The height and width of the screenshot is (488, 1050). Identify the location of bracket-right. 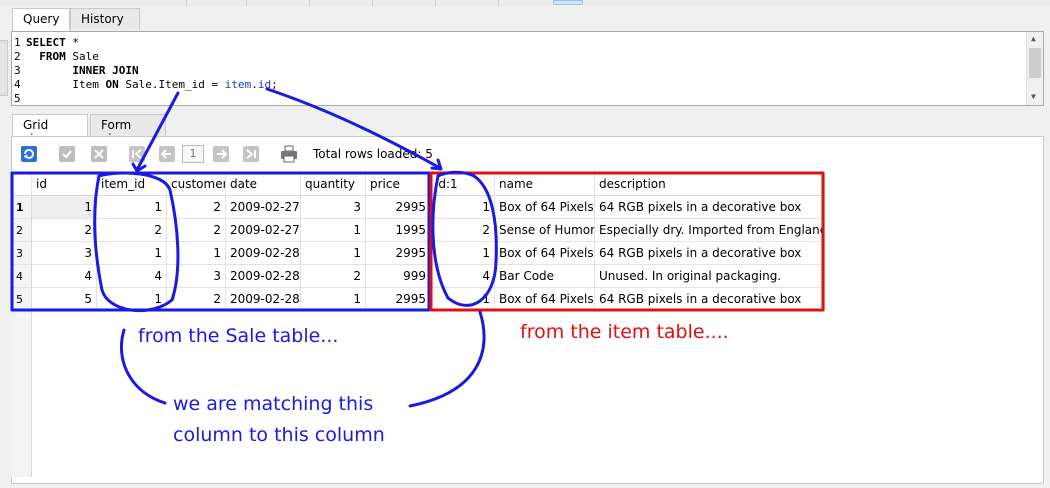
(447, 359).